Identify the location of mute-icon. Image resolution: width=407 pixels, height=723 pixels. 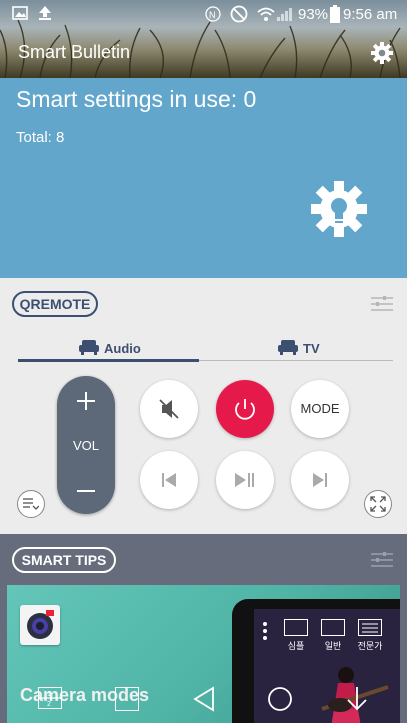
(169, 409).